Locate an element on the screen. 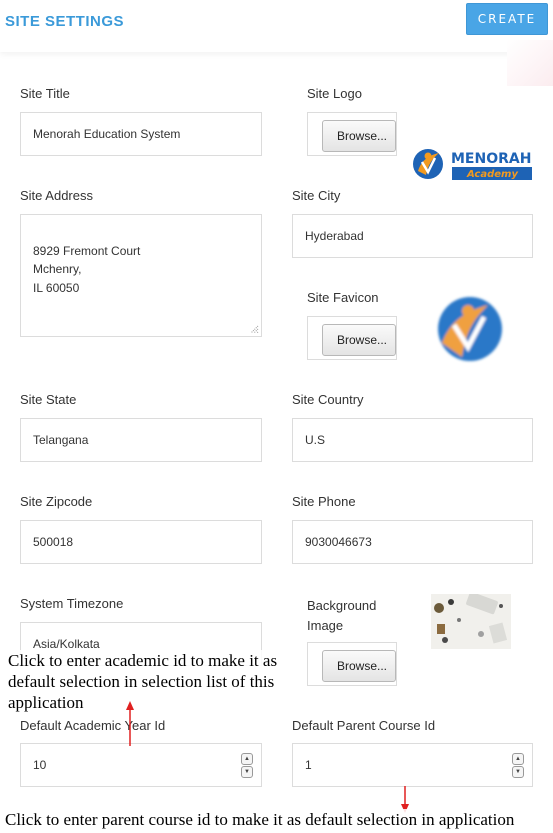 The image size is (553, 833). favicon-logo-icon is located at coordinates (470, 329).